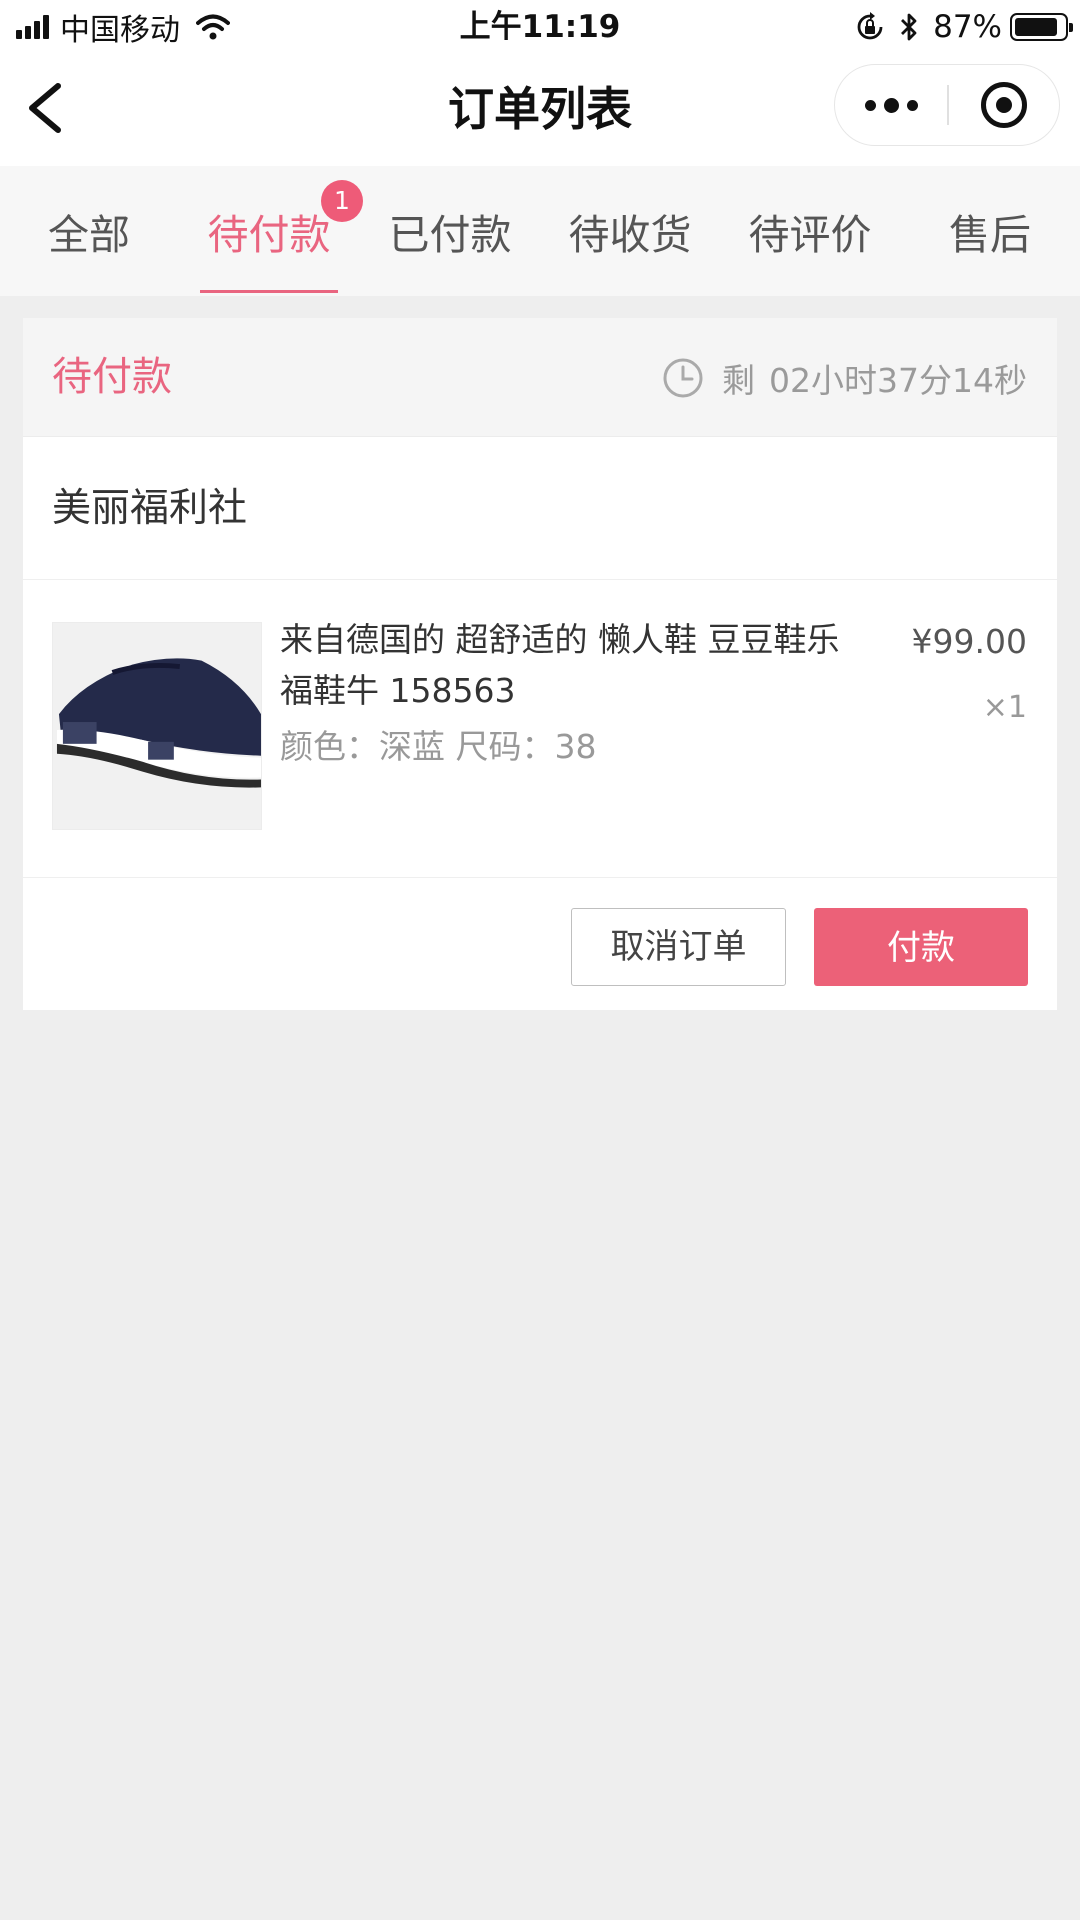  What do you see at coordinates (810, 231) in the screenshot?
I see `tab-to-review: 待评价` at bounding box center [810, 231].